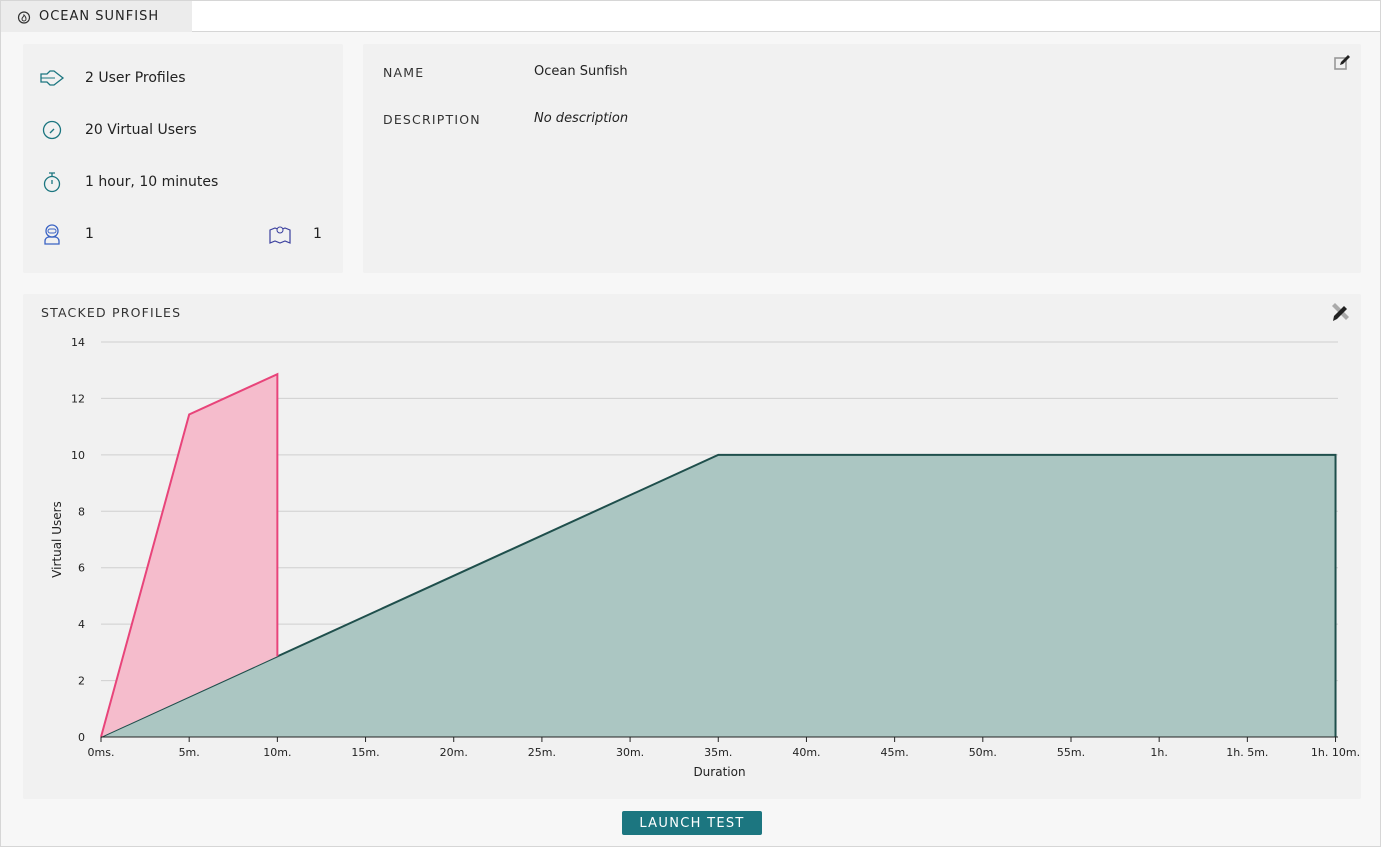 The width and height of the screenshot is (1381, 848). I want to click on x-tick-label: 0ms., so click(101, 752).